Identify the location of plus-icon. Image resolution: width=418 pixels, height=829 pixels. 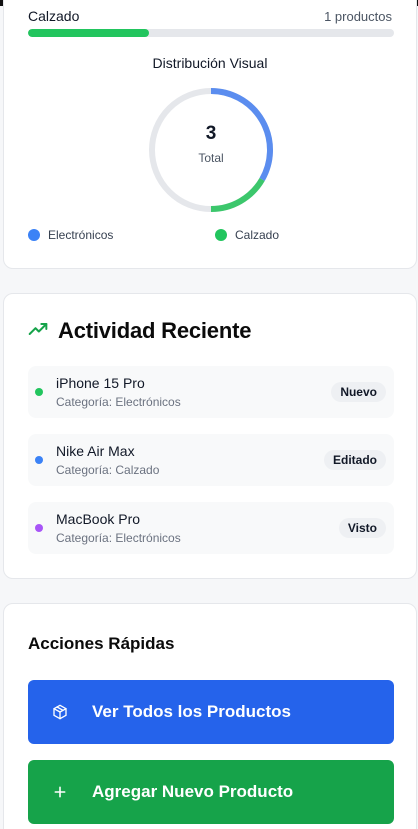
(60, 792).